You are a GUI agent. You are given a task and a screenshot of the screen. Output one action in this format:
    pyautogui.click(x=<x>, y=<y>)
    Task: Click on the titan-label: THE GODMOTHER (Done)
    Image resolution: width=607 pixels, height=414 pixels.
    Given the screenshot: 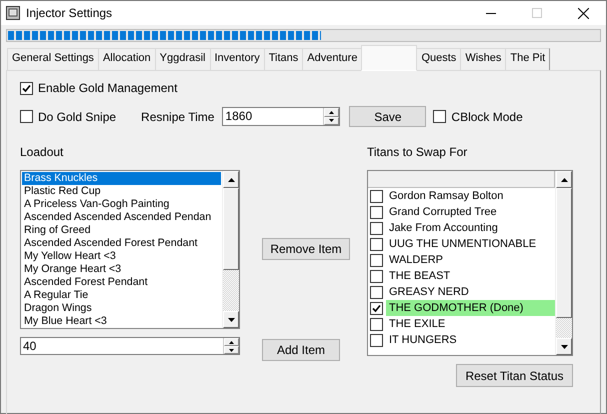 What is the action you would take?
    pyautogui.click(x=470, y=308)
    